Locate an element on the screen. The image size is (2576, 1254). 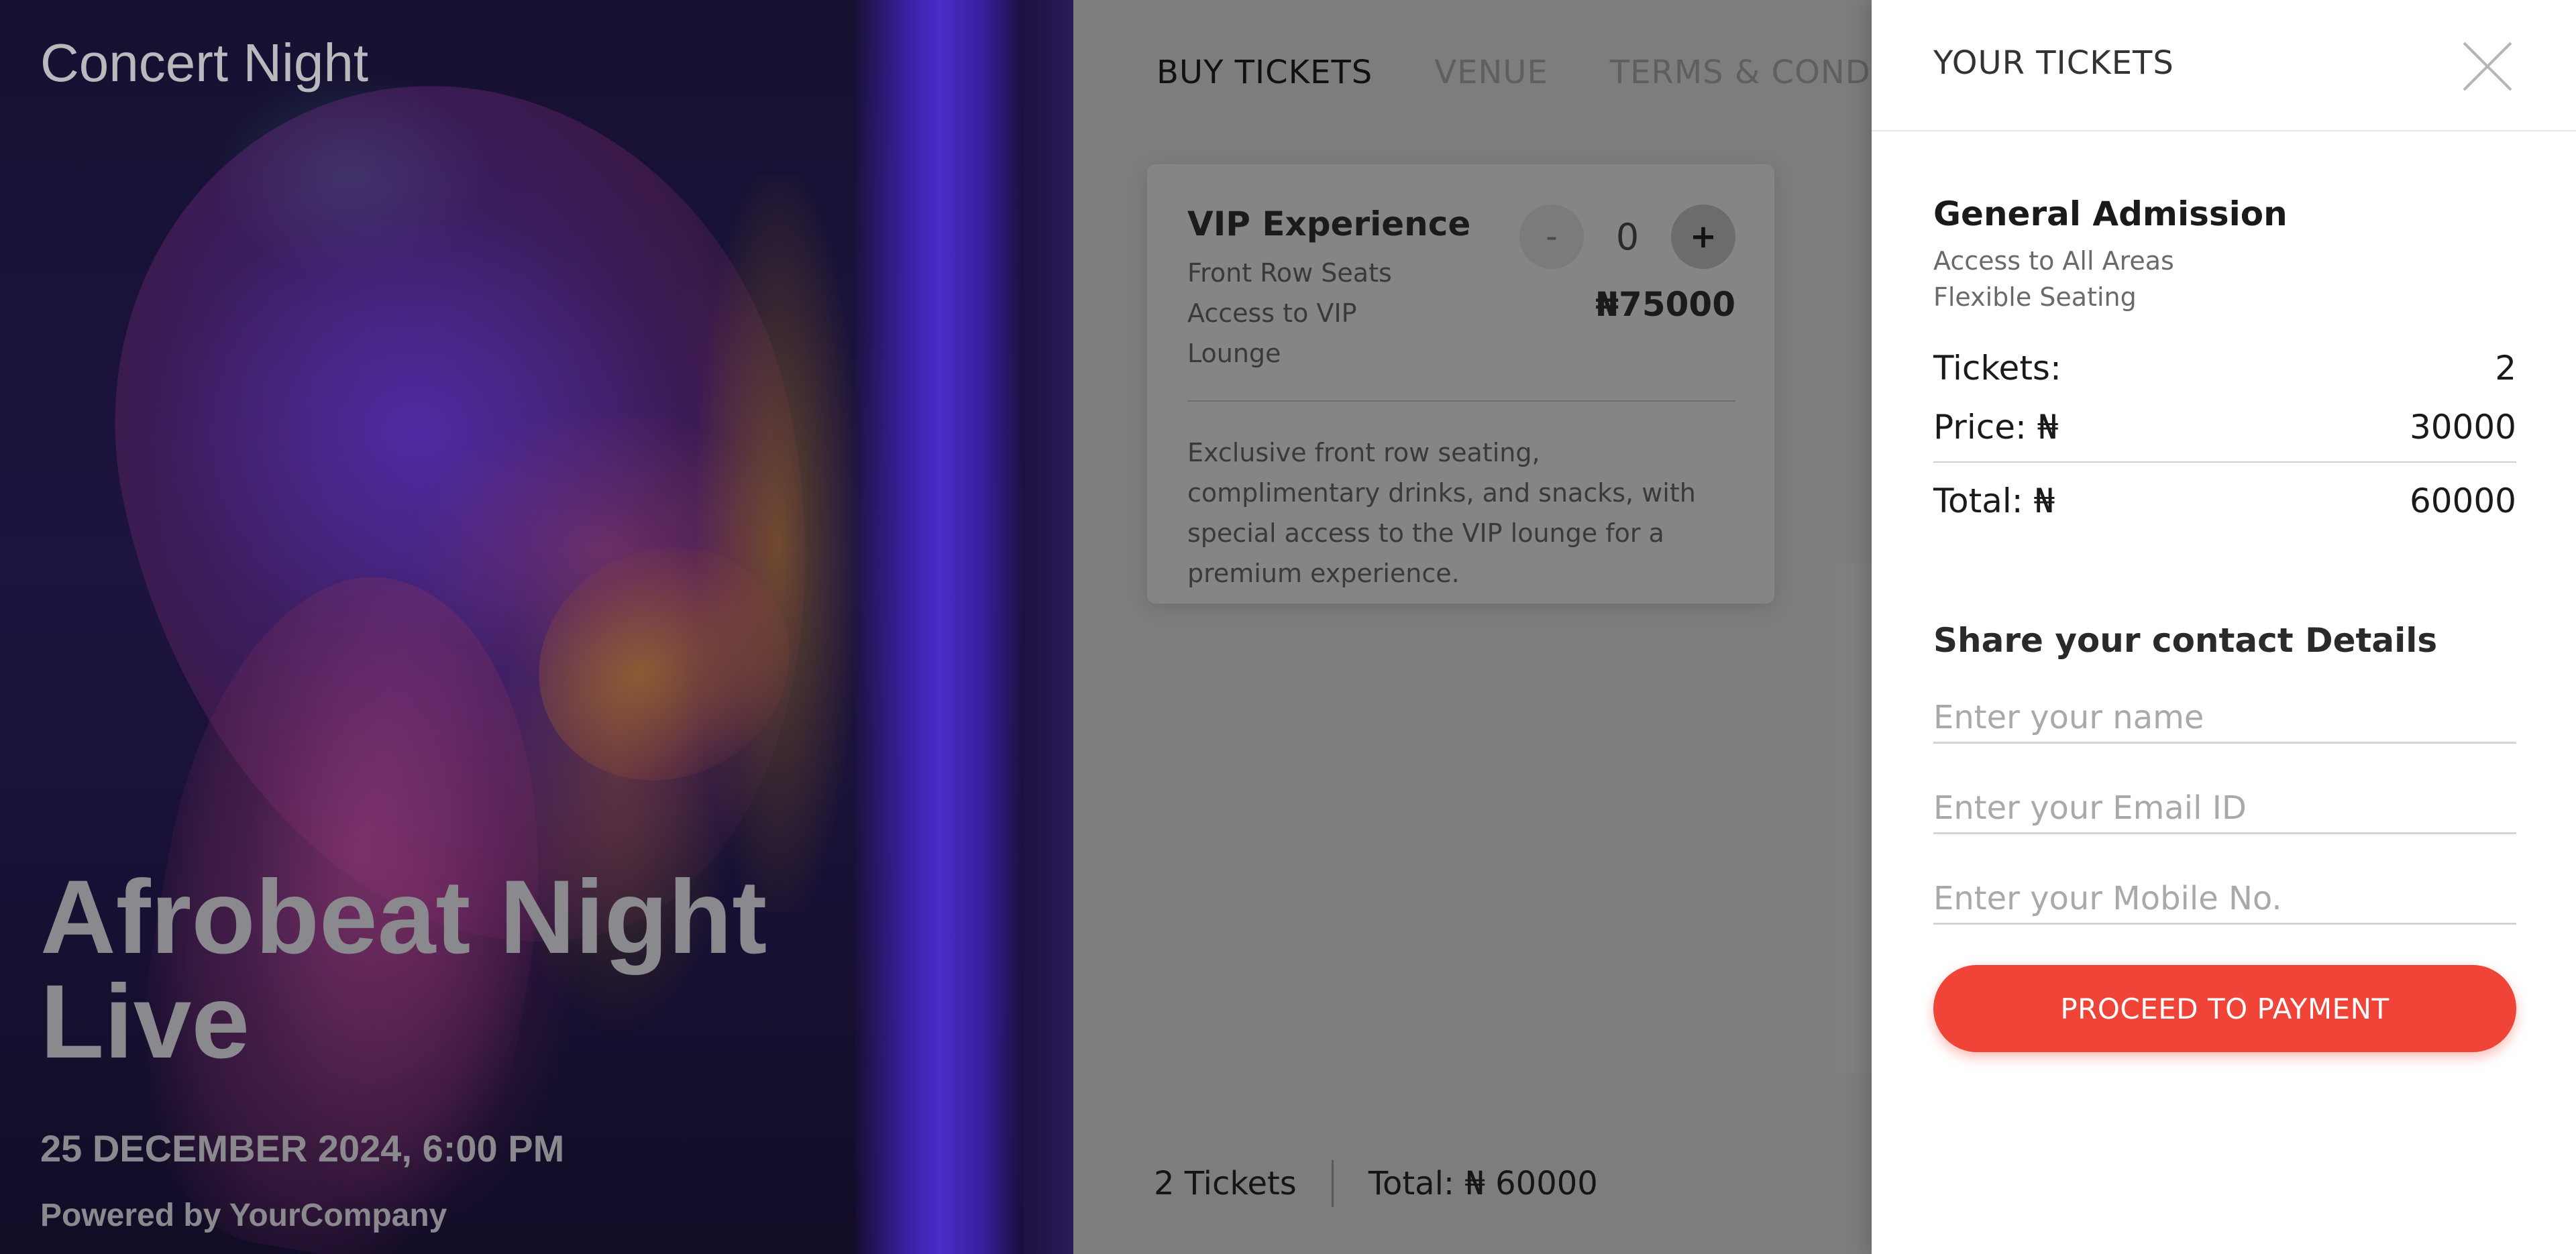
ticket-feature: Access to VIP is located at coordinates (1272, 313).